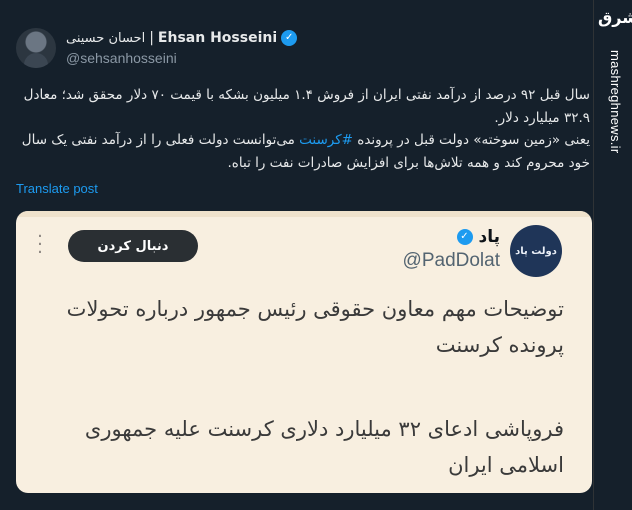  What do you see at coordinates (121, 58) in the screenshot?
I see `author-handle: @sehsanhosseini` at bounding box center [121, 58].